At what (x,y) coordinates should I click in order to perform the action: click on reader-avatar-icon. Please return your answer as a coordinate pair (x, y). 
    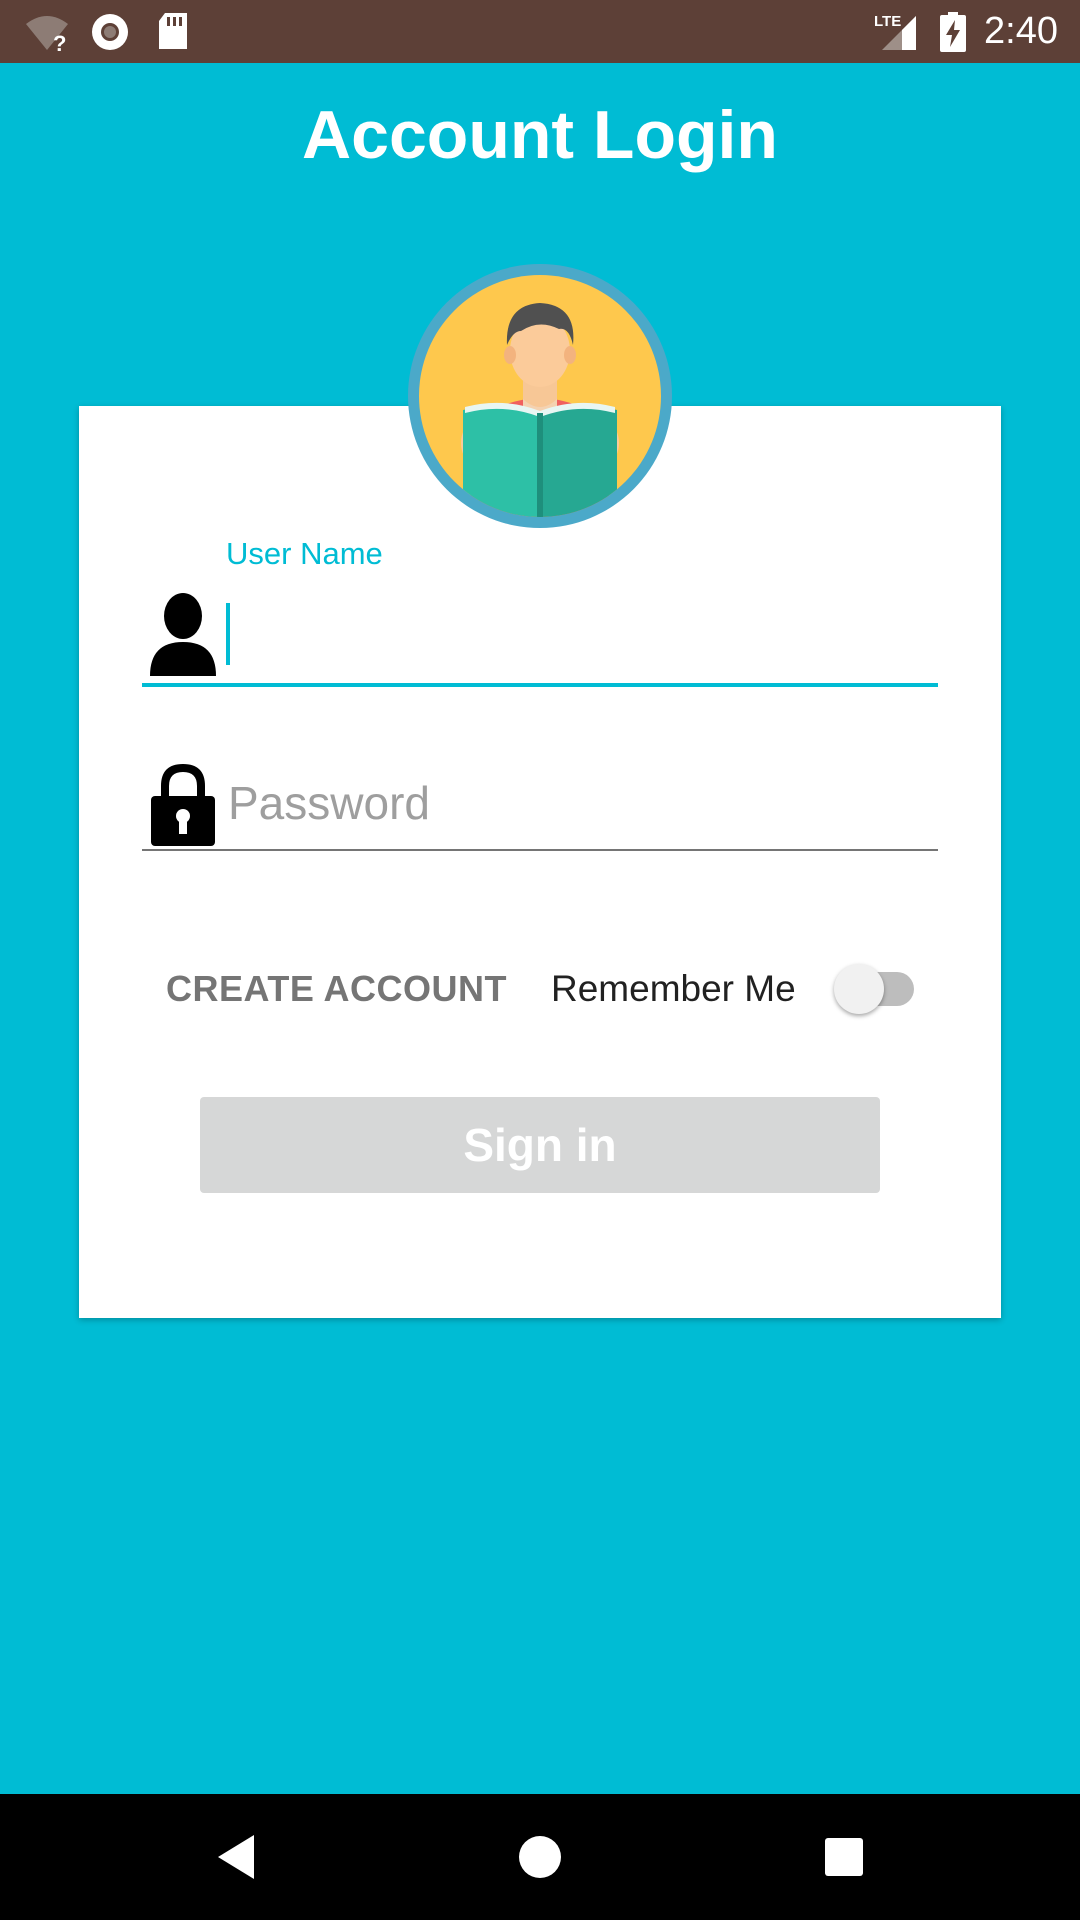
    Looking at the image, I should click on (540, 396).